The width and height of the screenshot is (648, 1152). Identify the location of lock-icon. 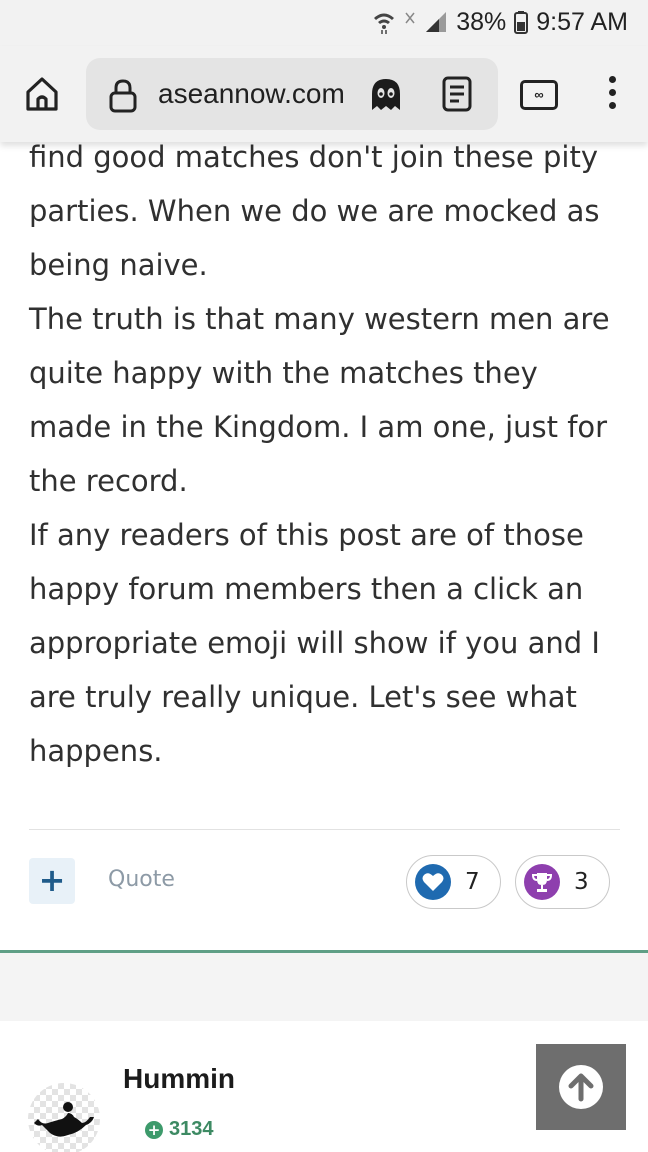
(123, 96).